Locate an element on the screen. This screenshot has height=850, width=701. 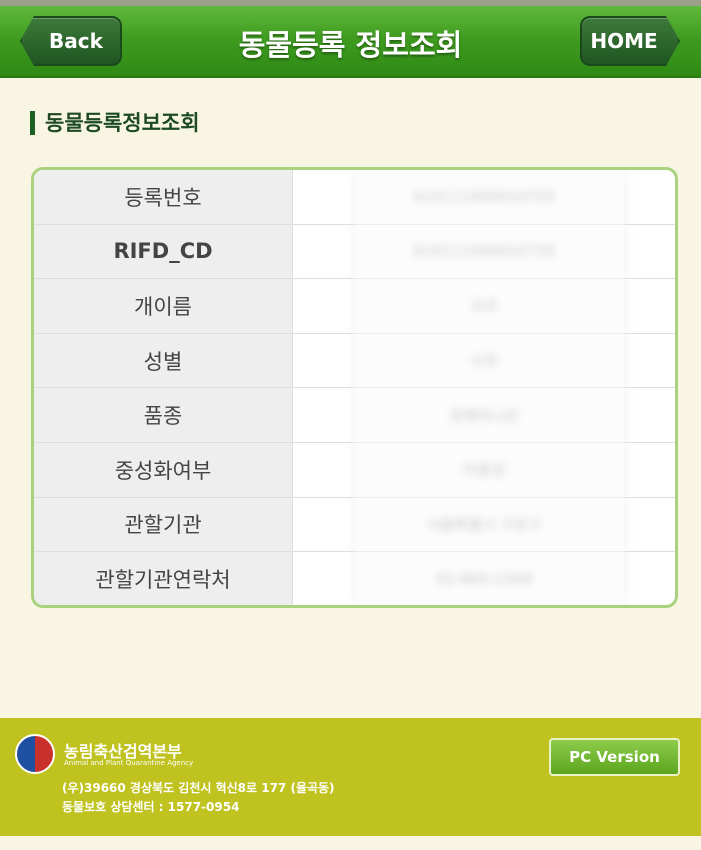
table-row: 품종 포메라니안 is located at coordinates (354, 415).